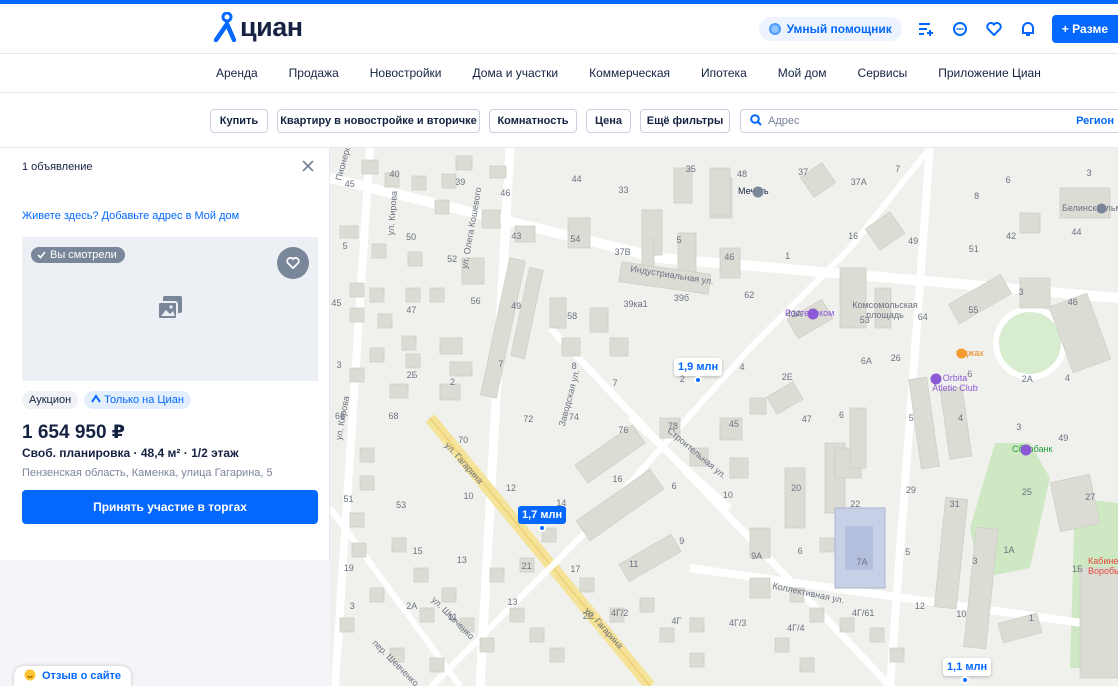 The height and width of the screenshot is (686, 1118). I want to click on price-pin: 1,1 млн, so click(967, 667).